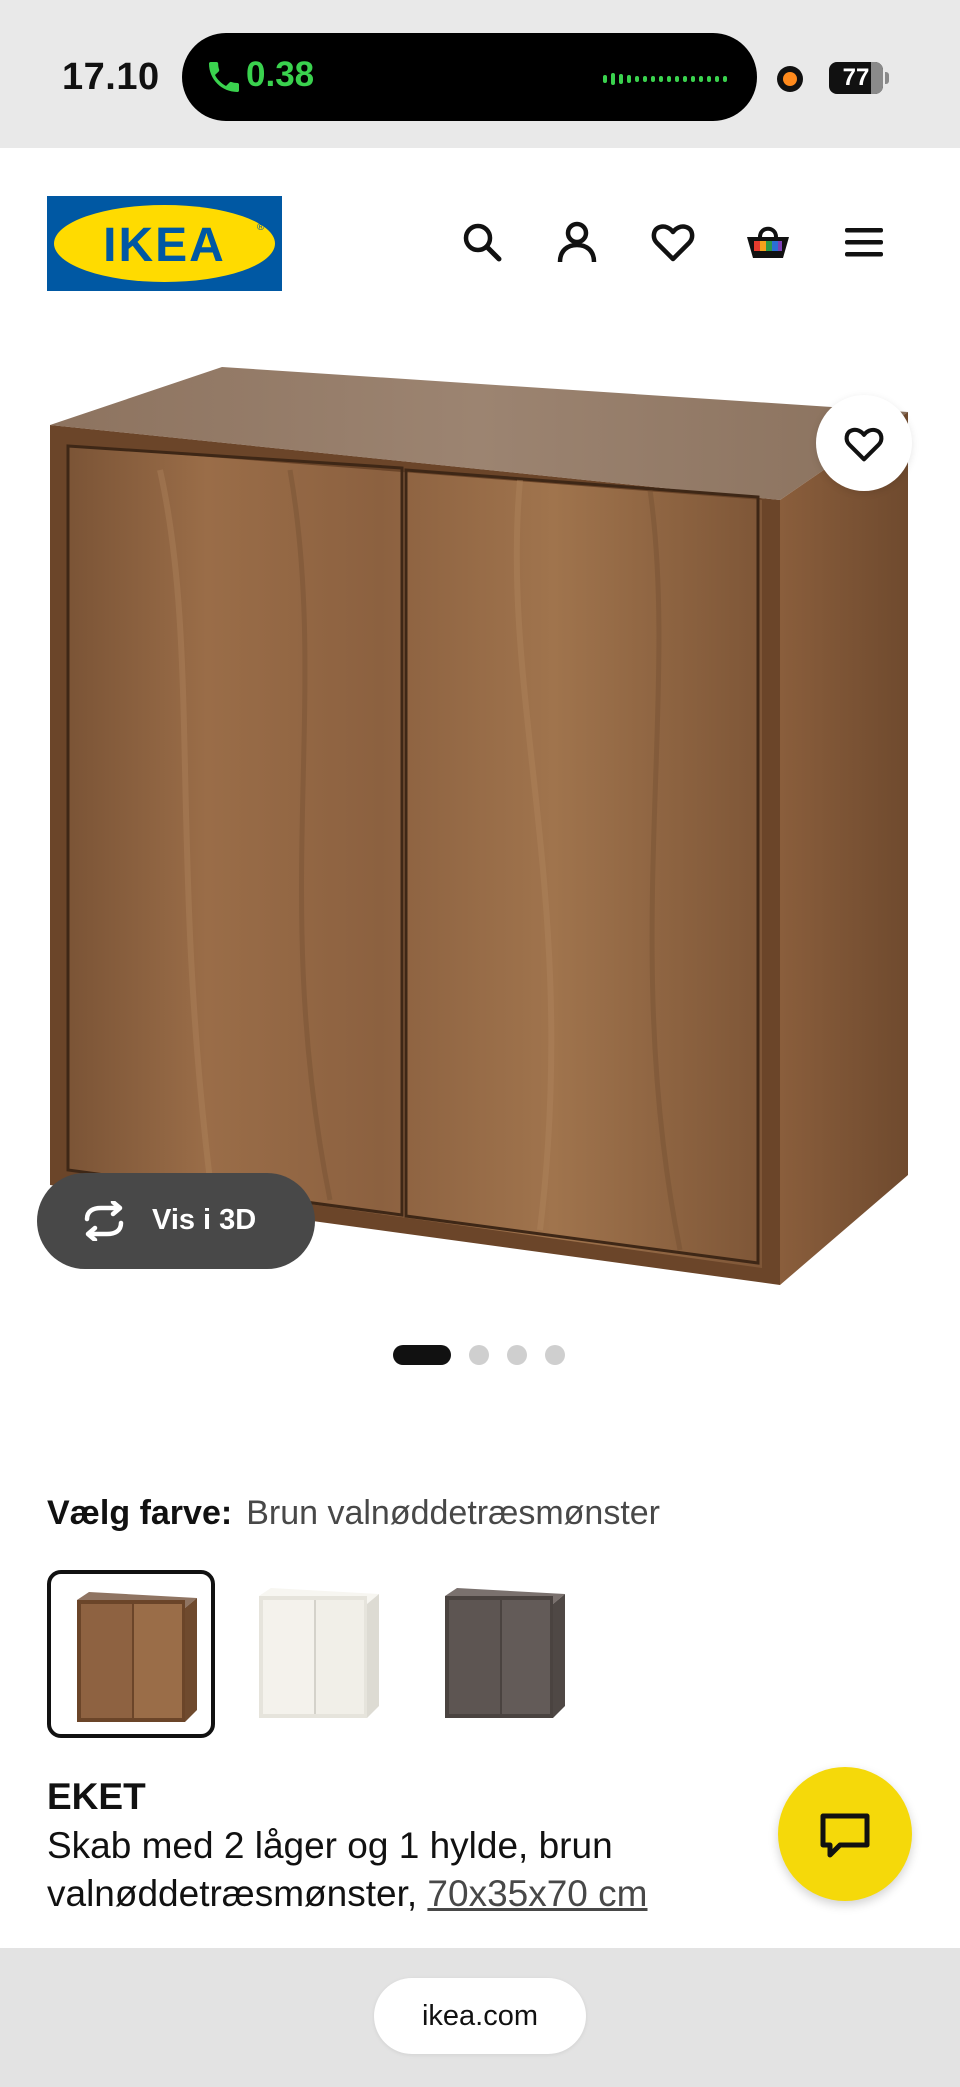 The height and width of the screenshot is (2087, 960). Describe the element at coordinates (665, 79) in the screenshot. I see `audio-waveform-icon` at that location.